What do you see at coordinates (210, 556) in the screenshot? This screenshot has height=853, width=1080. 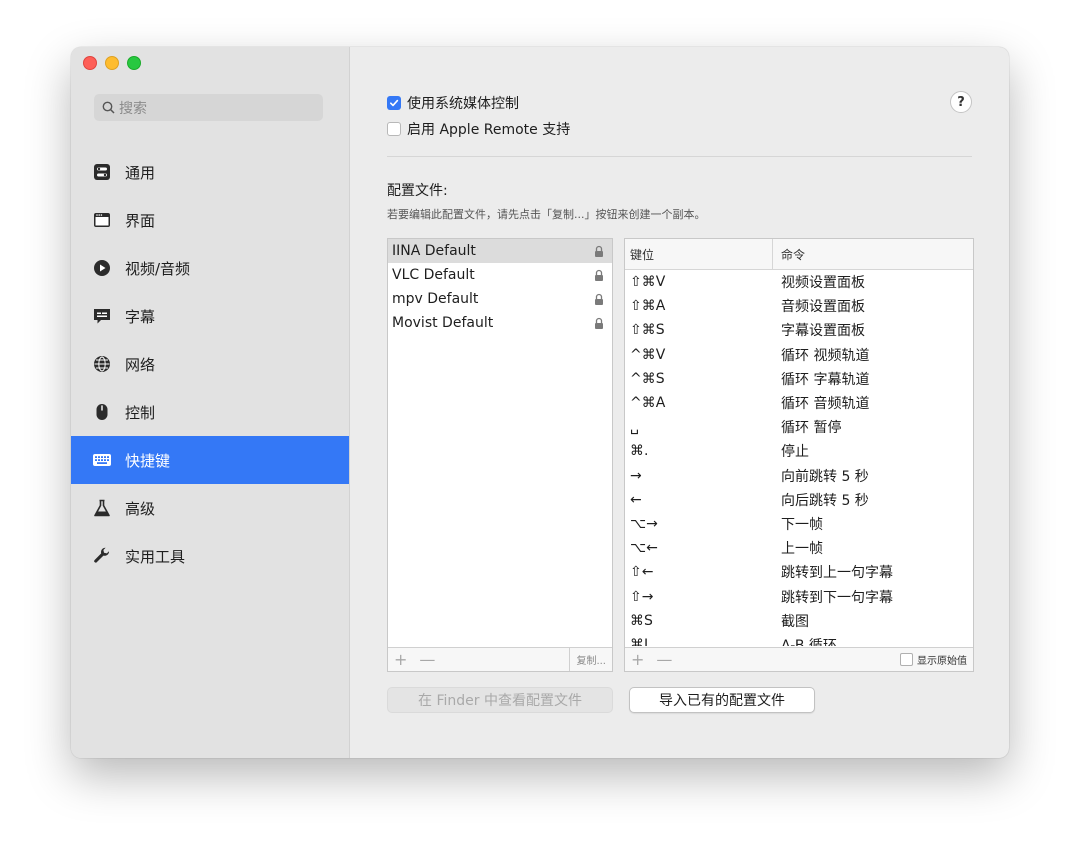 I see `sidebar-item-utilities: 实用工具` at bounding box center [210, 556].